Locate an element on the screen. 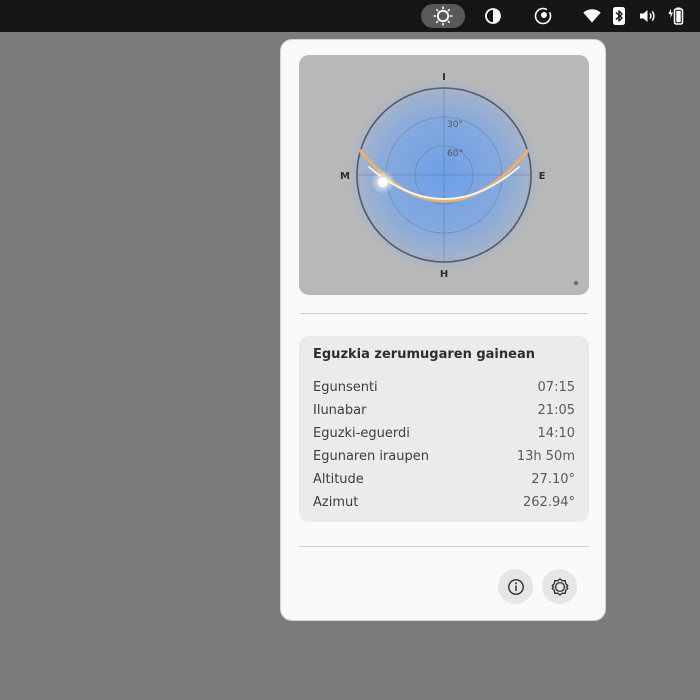 The image size is (700, 700). bluetooth-icon is located at coordinates (619, 16).